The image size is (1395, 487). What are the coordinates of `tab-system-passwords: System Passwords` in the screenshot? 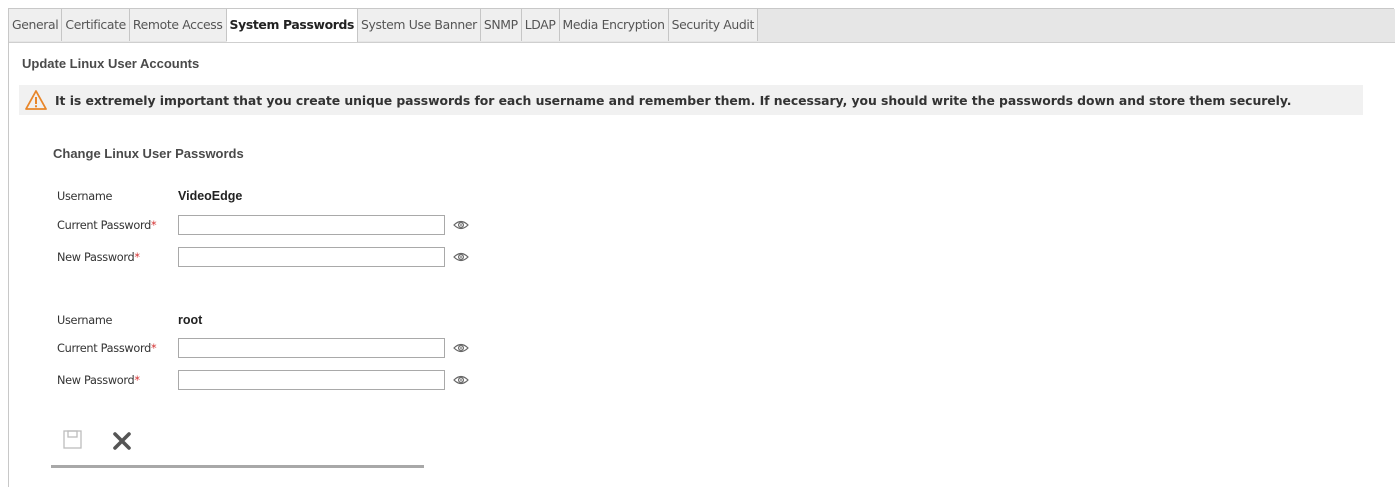 It's located at (292, 25).